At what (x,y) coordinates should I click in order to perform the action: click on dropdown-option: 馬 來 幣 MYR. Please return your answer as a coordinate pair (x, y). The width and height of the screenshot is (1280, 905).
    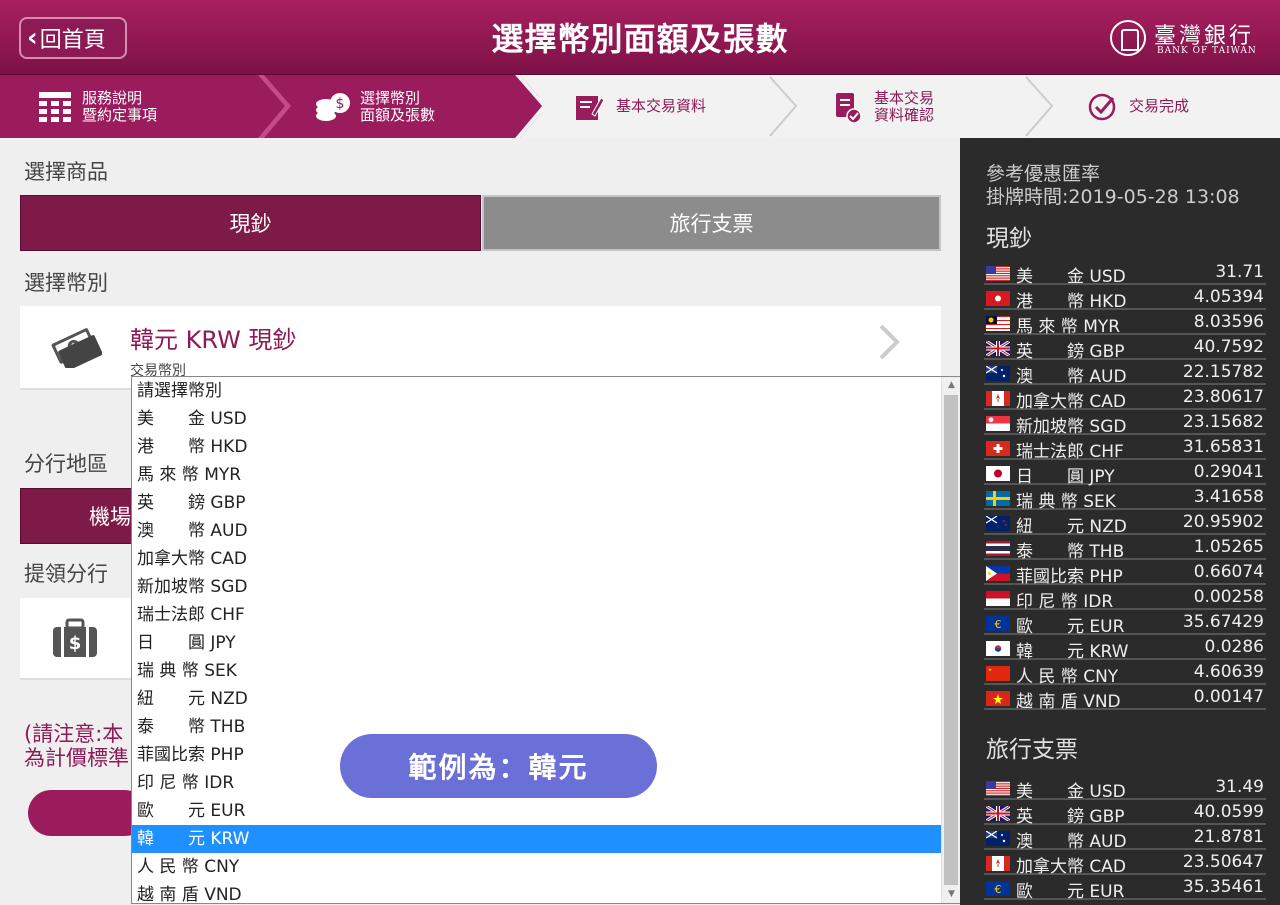
    Looking at the image, I should click on (546, 475).